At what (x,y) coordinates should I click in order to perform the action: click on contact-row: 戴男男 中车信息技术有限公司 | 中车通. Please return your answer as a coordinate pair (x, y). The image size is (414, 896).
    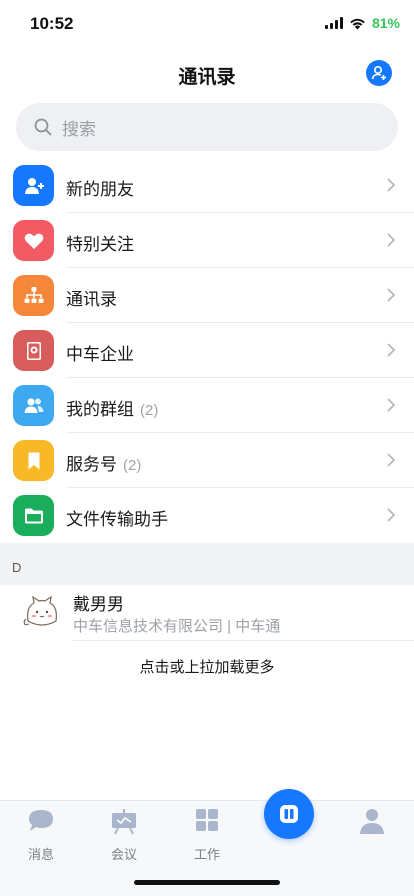
    Looking at the image, I should click on (207, 614).